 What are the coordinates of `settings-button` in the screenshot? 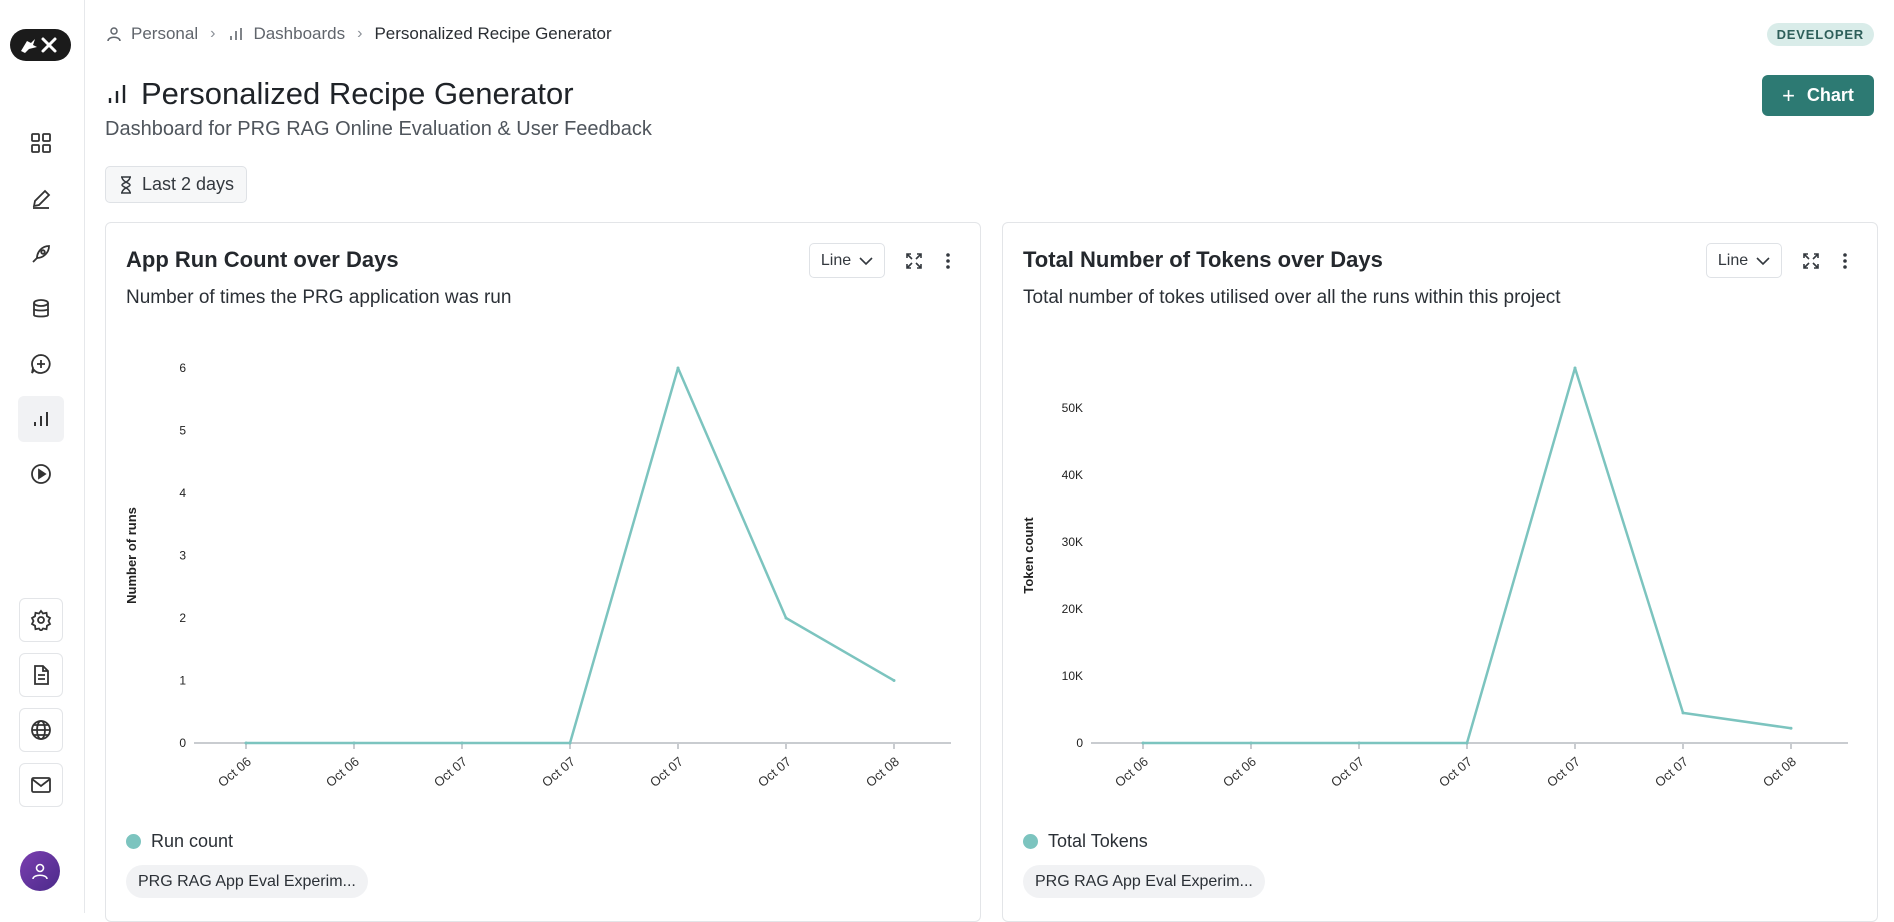 It's located at (41, 620).